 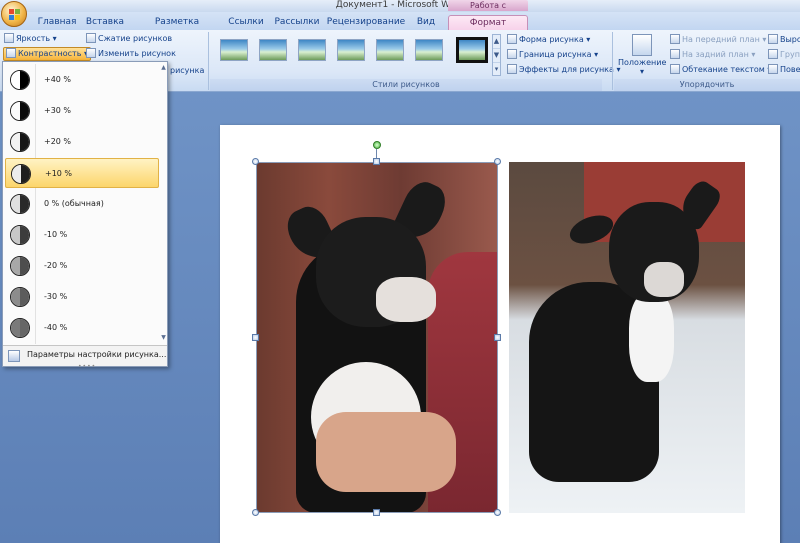 I want to click on position-icon, so click(x=642, y=45).